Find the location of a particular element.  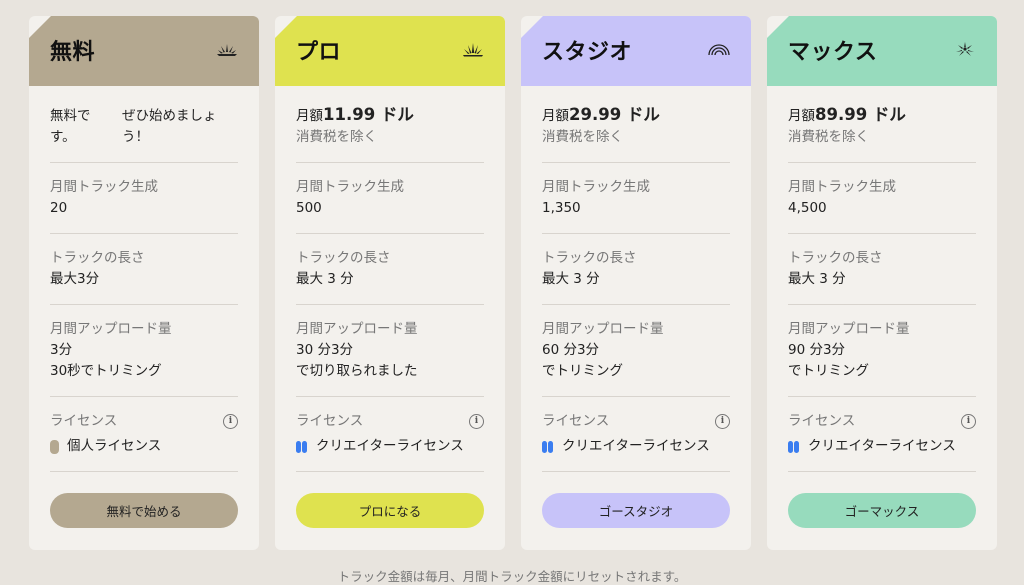

go-pro-button: プロになる is located at coordinates (390, 510).